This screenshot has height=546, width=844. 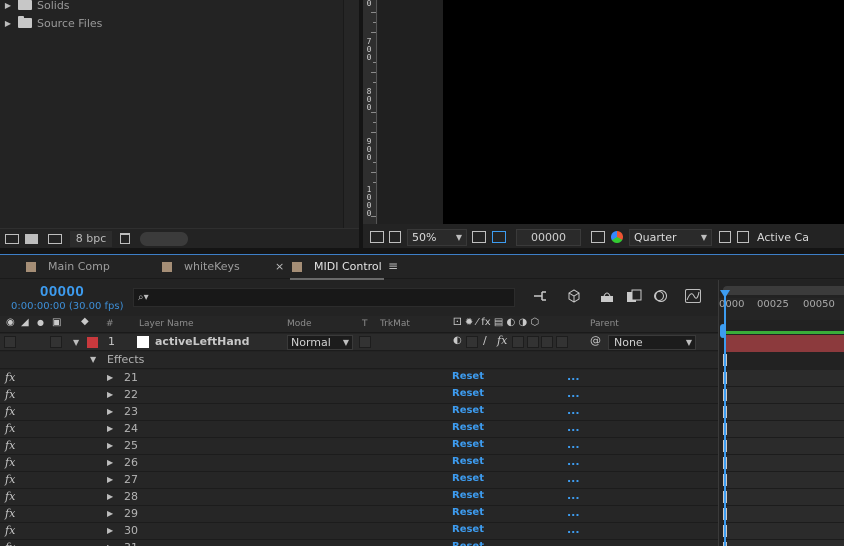 I want to click on time-navigator, so click(x=783, y=290).